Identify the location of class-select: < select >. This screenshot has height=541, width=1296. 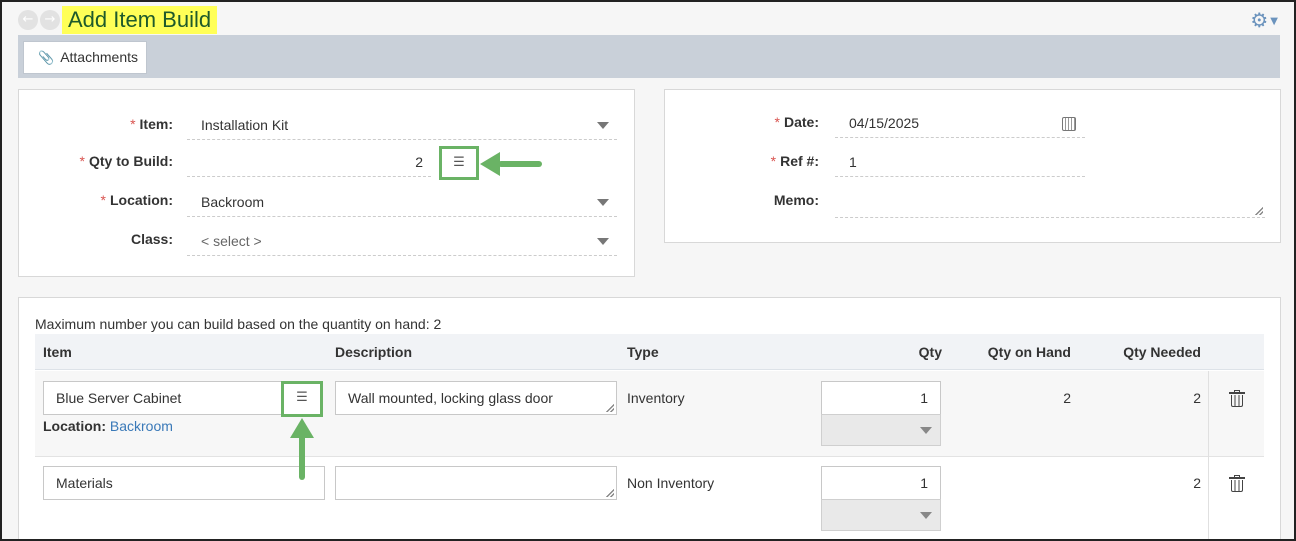
(402, 241).